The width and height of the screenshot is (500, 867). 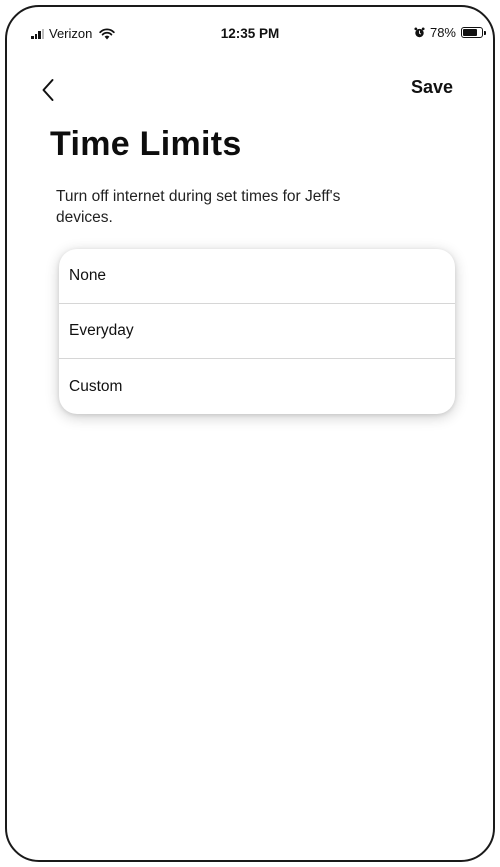 What do you see at coordinates (442, 32) in the screenshot?
I see `battery-percent: 78%` at bounding box center [442, 32].